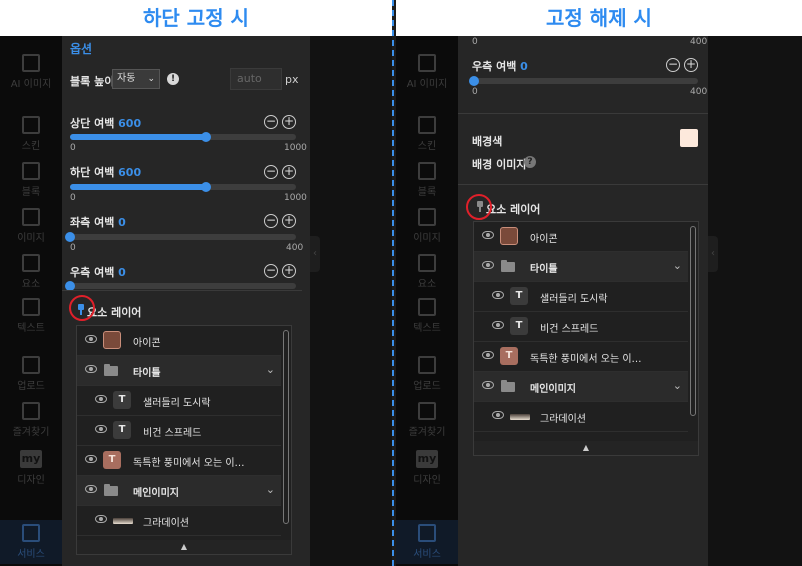 The height and width of the screenshot is (566, 802). What do you see at coordinates (173, 79) in the screenshot?
I see `info-icon: !` at bounding box center [173, 79].